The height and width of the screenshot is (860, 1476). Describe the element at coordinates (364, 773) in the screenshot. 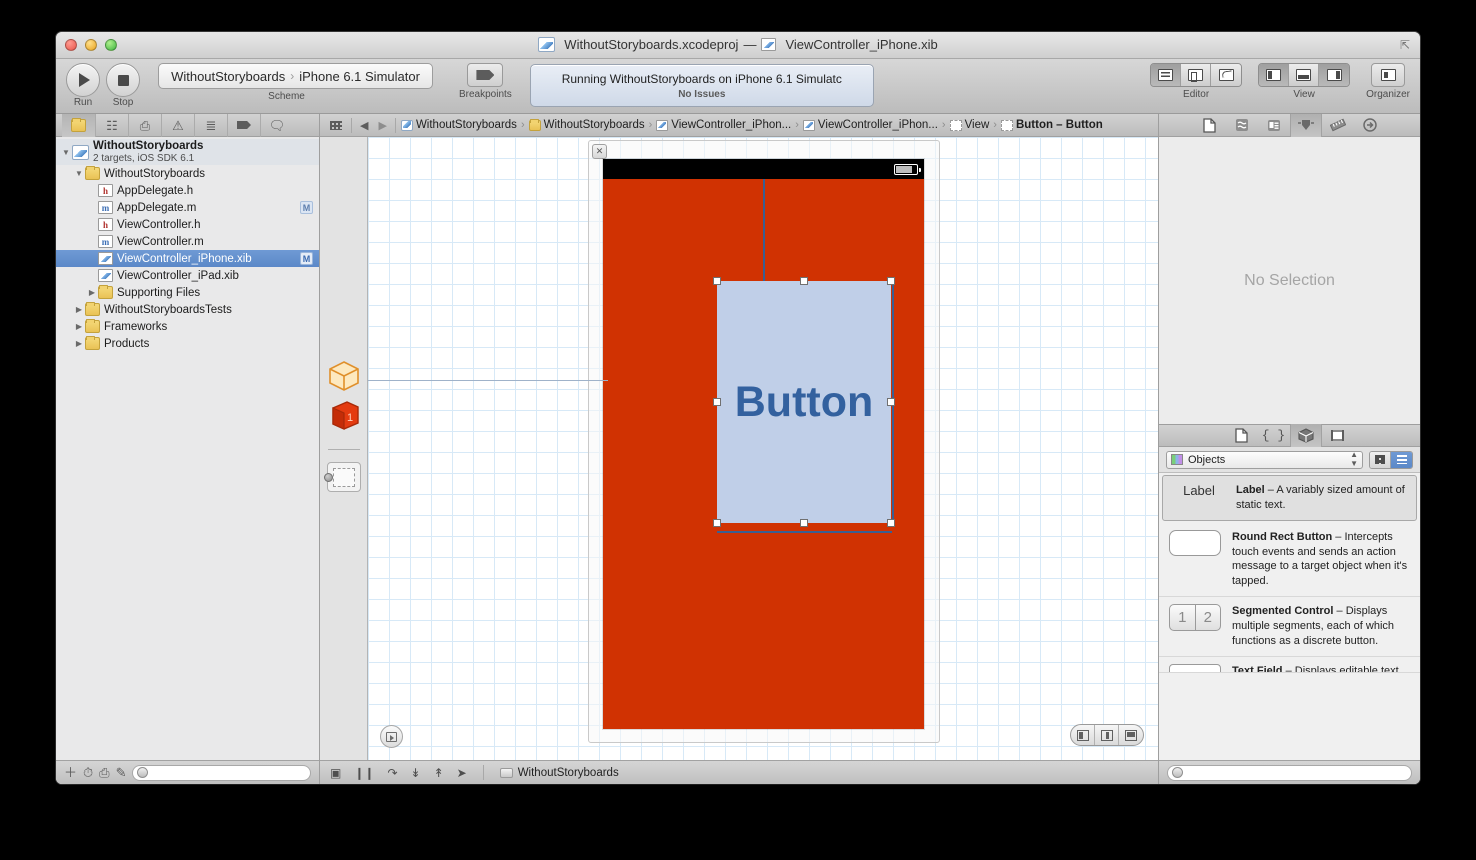

I see `pause-icon: ❙❙` at that location.